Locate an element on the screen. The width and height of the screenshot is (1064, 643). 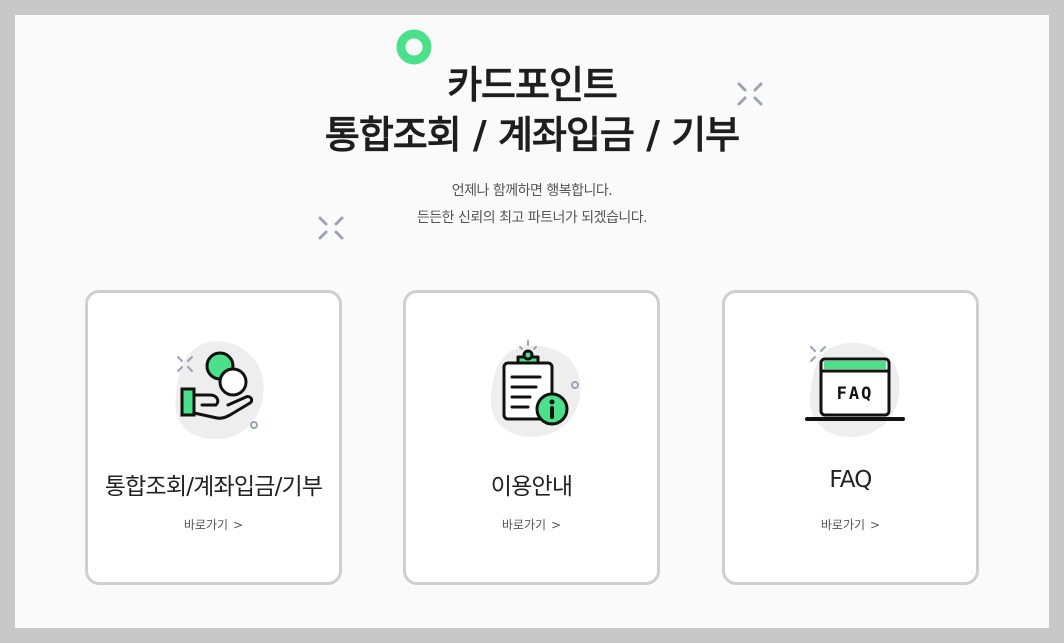
coin-hand-icon is located at coordinates (219, 390).